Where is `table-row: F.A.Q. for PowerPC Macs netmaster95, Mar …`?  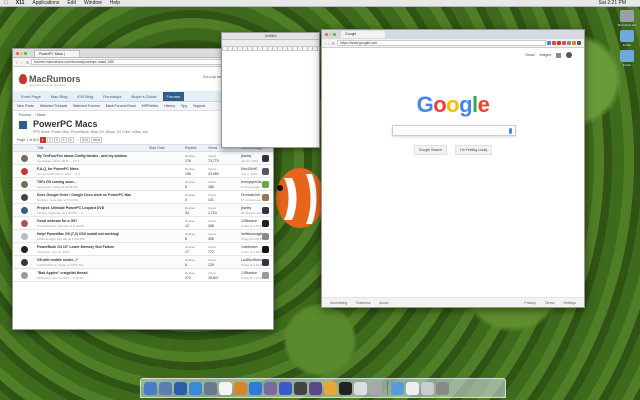
table-row: F.A.Q. for PowerPC Macs netmaster95, Mar … is located at coordinates (143, 171).